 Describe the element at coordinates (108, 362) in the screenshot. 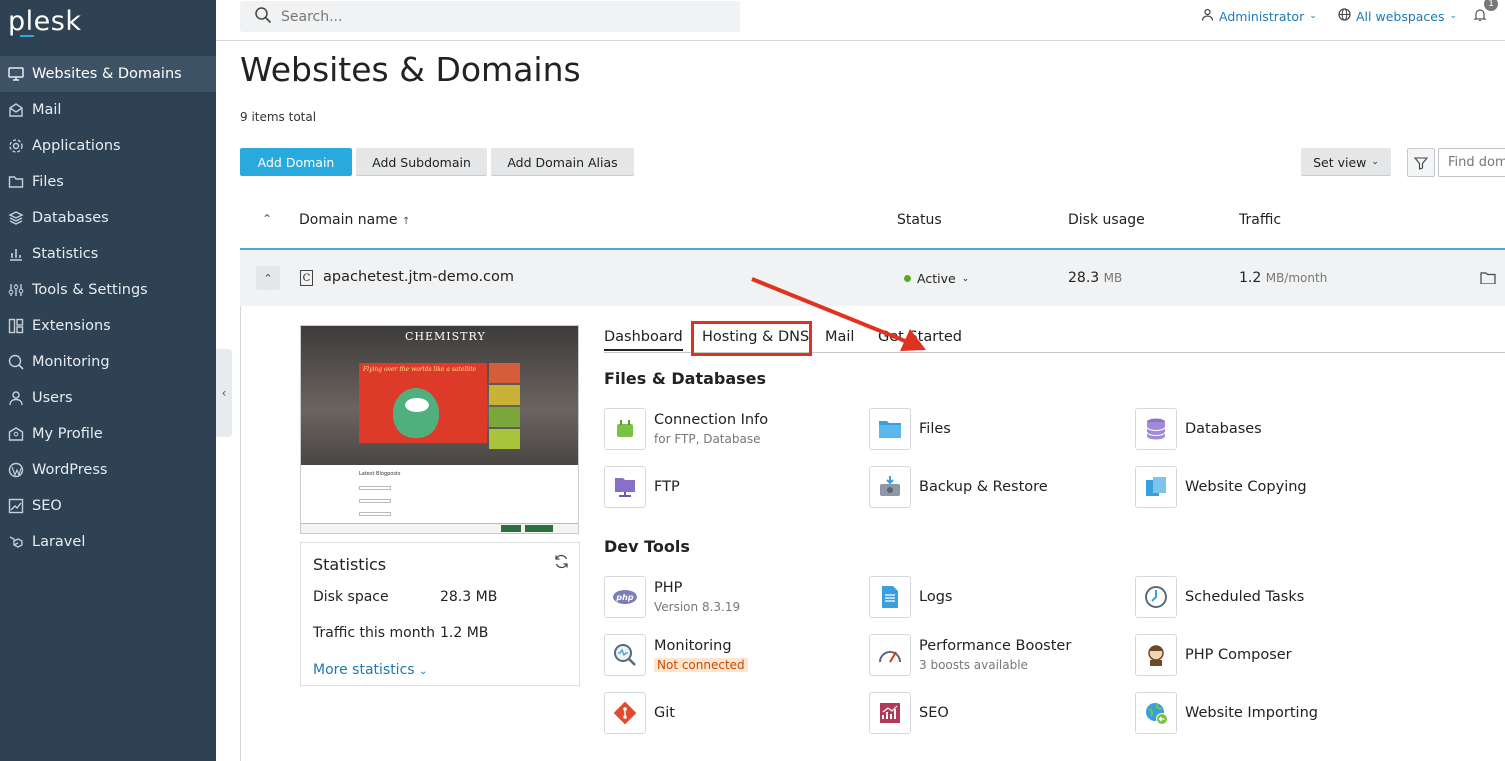

I see `sidebar-item-monitoring: Monitoring` at that location.